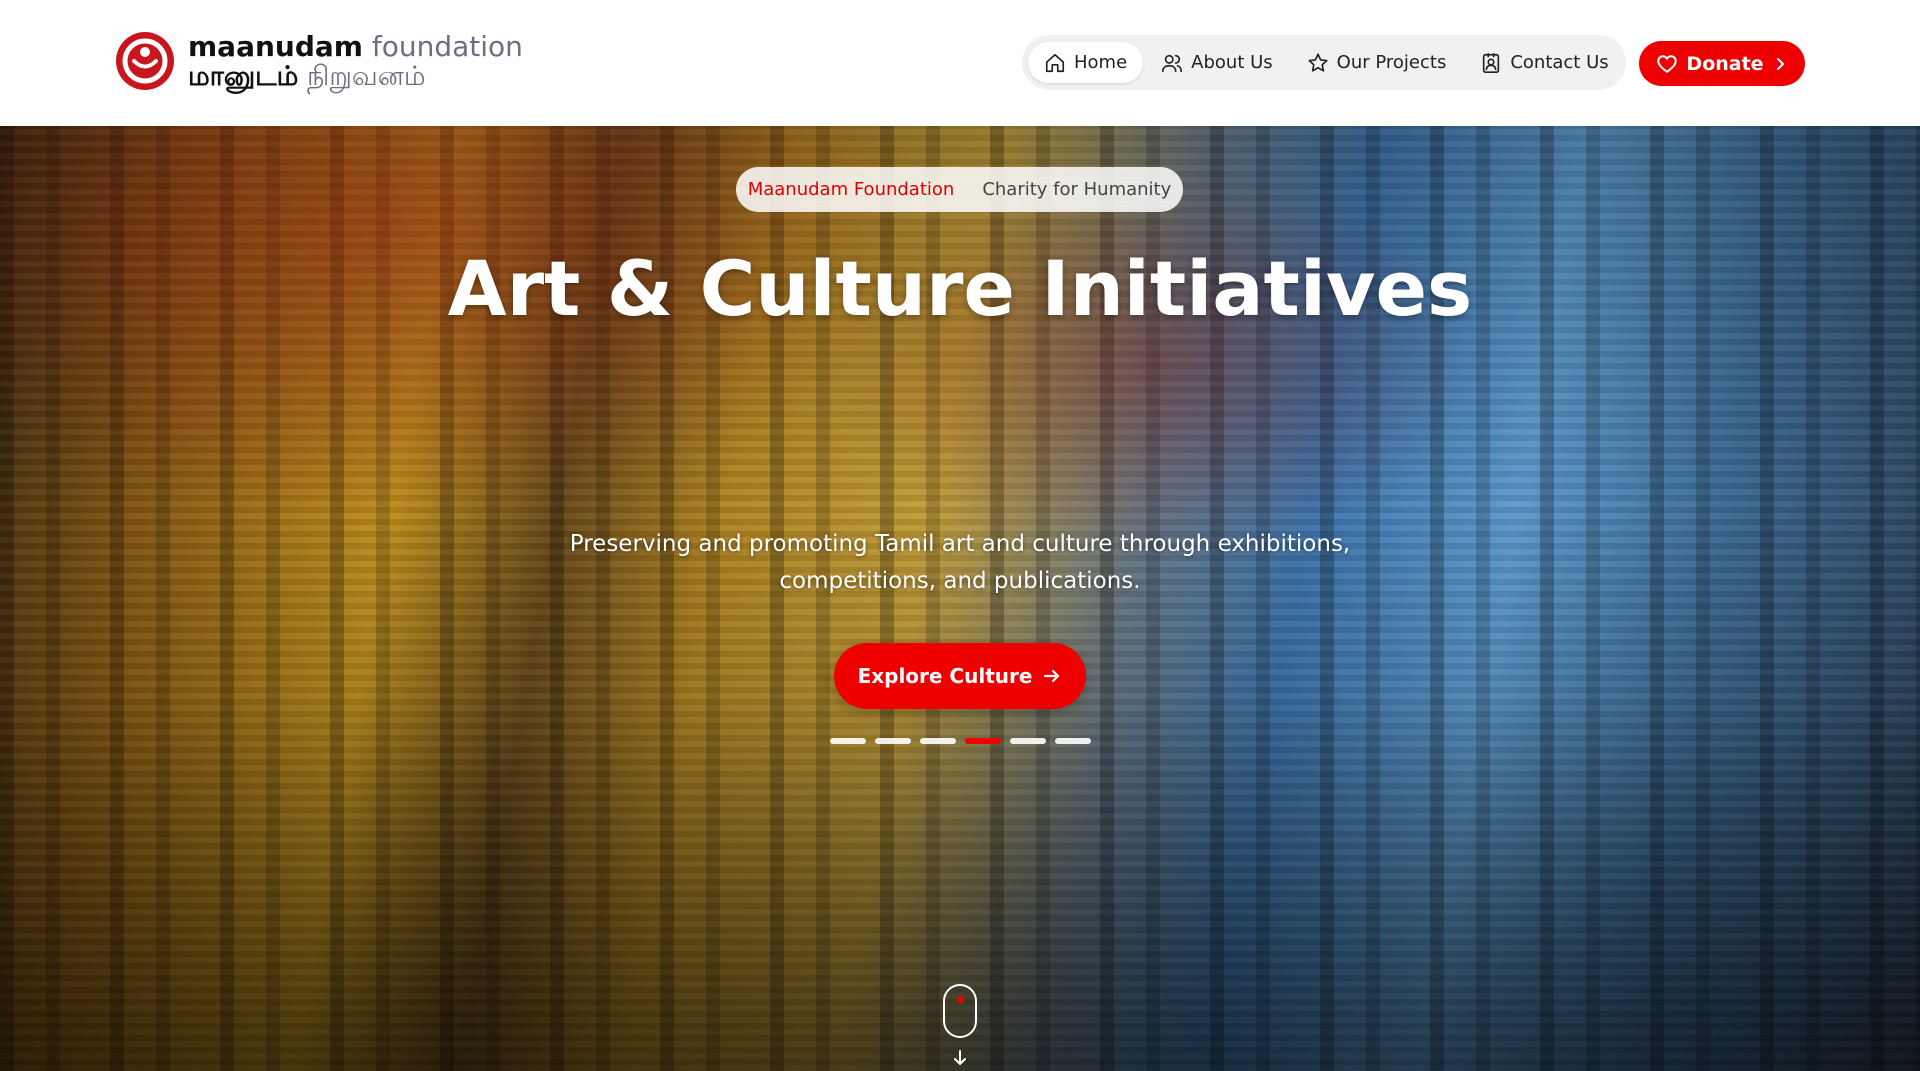  I want to click on logo-wordmark: maanudam foundation மானுடம் நிறுவனம், so click(355, 60).